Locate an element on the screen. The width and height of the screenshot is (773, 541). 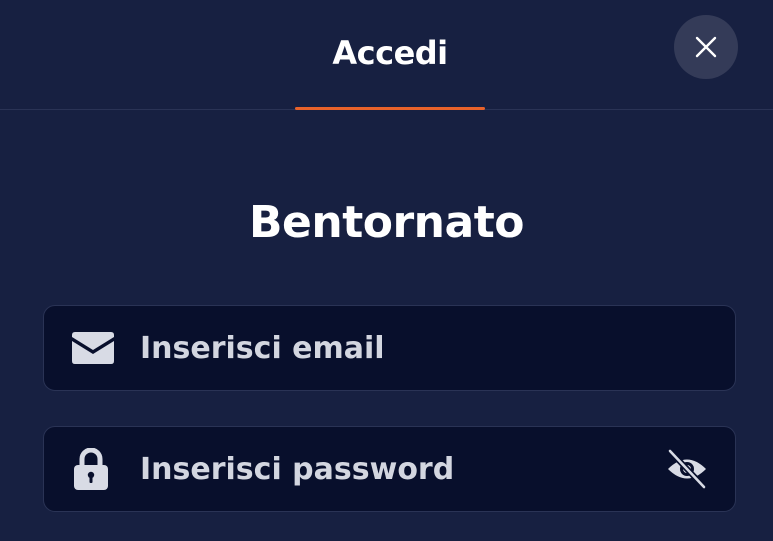
close-icon is located at coordinates (706, 47).